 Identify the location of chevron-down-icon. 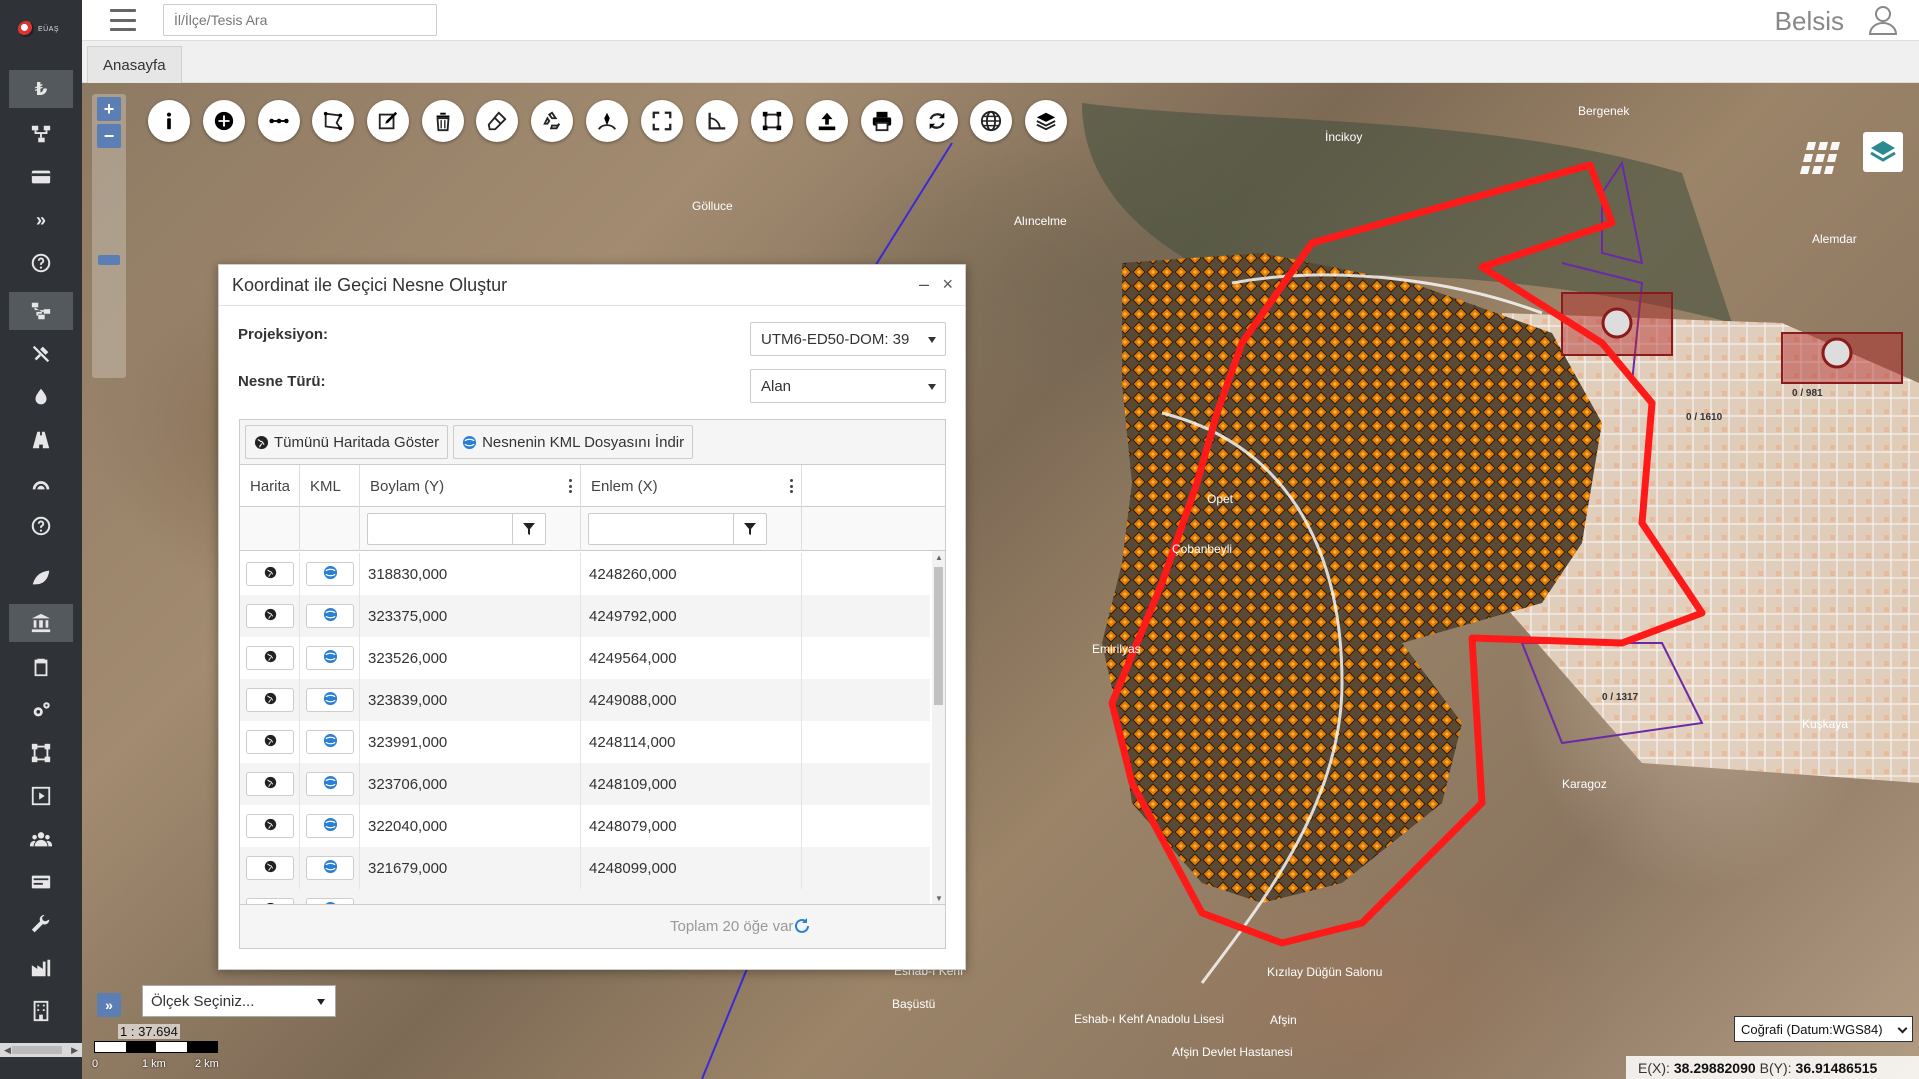
(932, 340).